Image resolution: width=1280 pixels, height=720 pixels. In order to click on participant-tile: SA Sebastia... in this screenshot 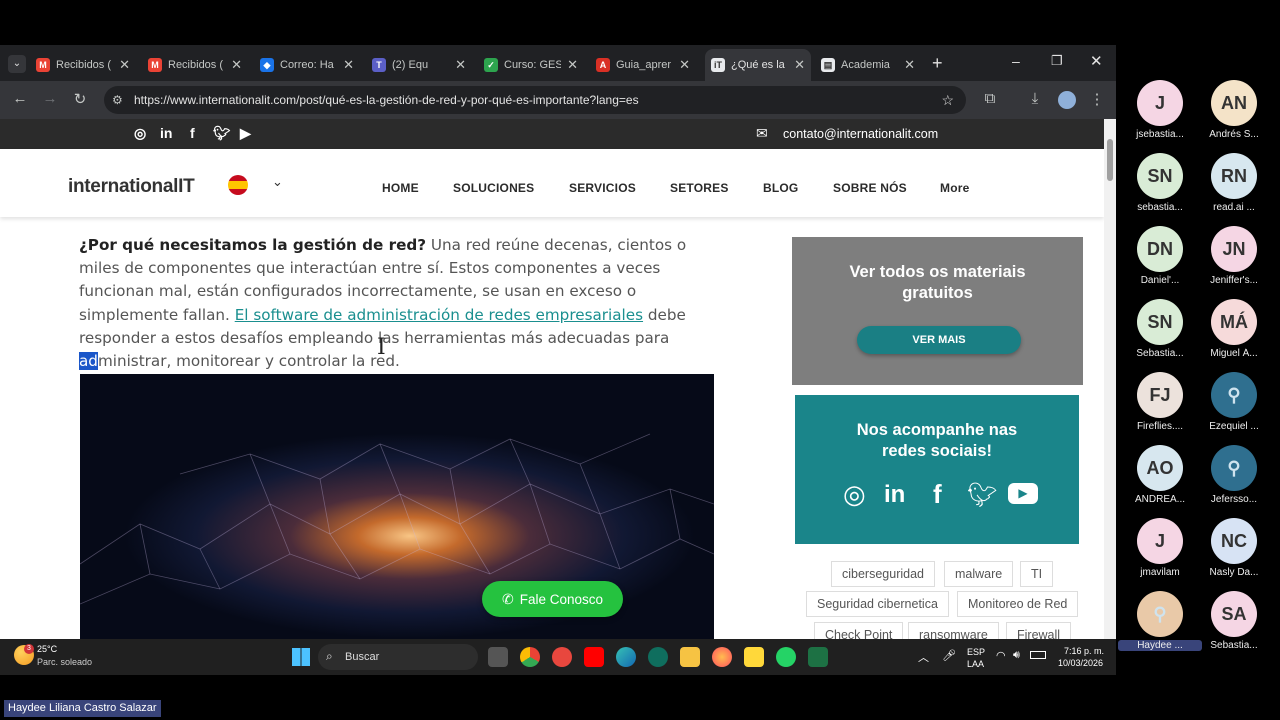, I will do `click(1234, 621)`.